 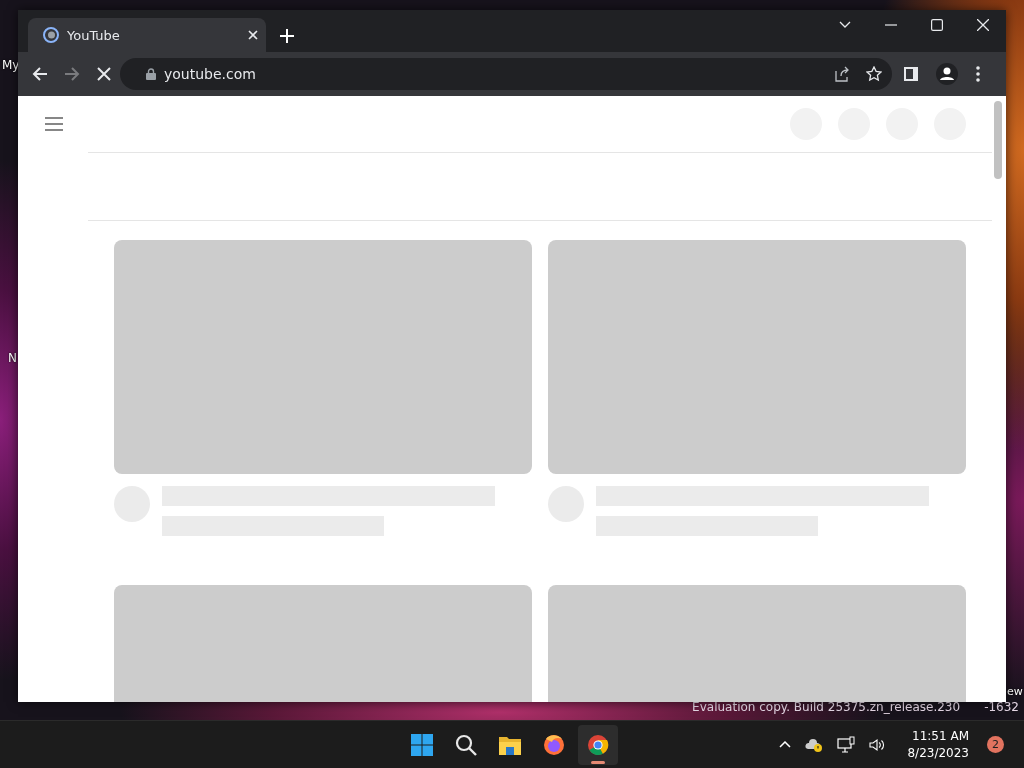 I want to click on watermark-text: -1632, so click(x=1001, y=707).